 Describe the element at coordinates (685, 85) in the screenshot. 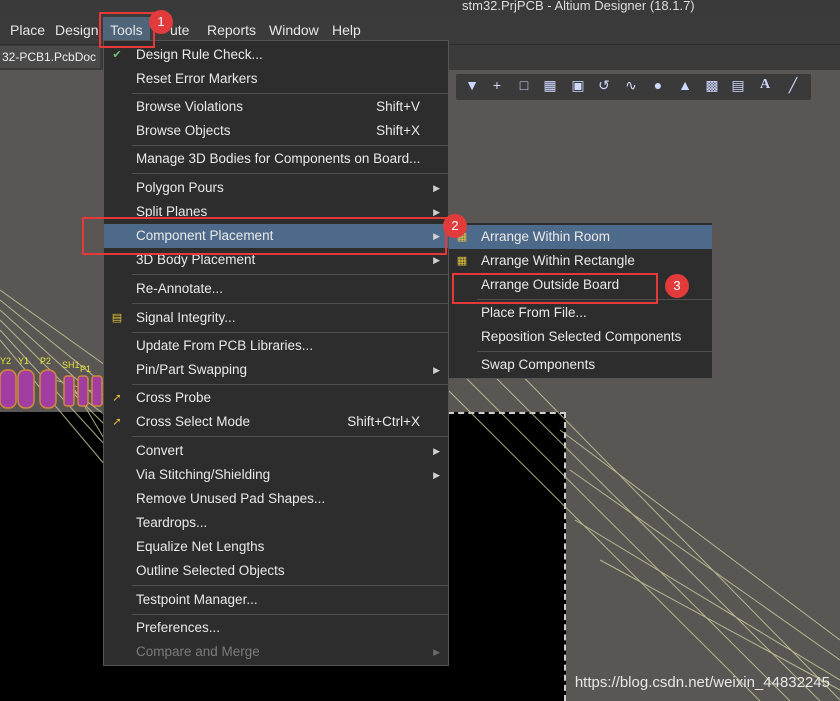

I see `polygon-icon: ▲` at that location.